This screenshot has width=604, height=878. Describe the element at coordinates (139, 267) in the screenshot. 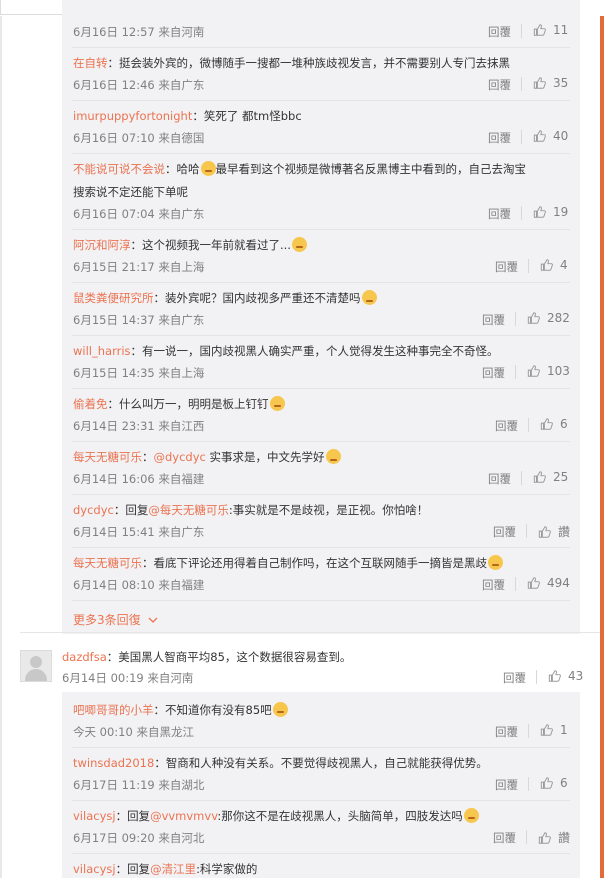

I see `reply-meta: 6月15日 21:17 来自上海` at that location.